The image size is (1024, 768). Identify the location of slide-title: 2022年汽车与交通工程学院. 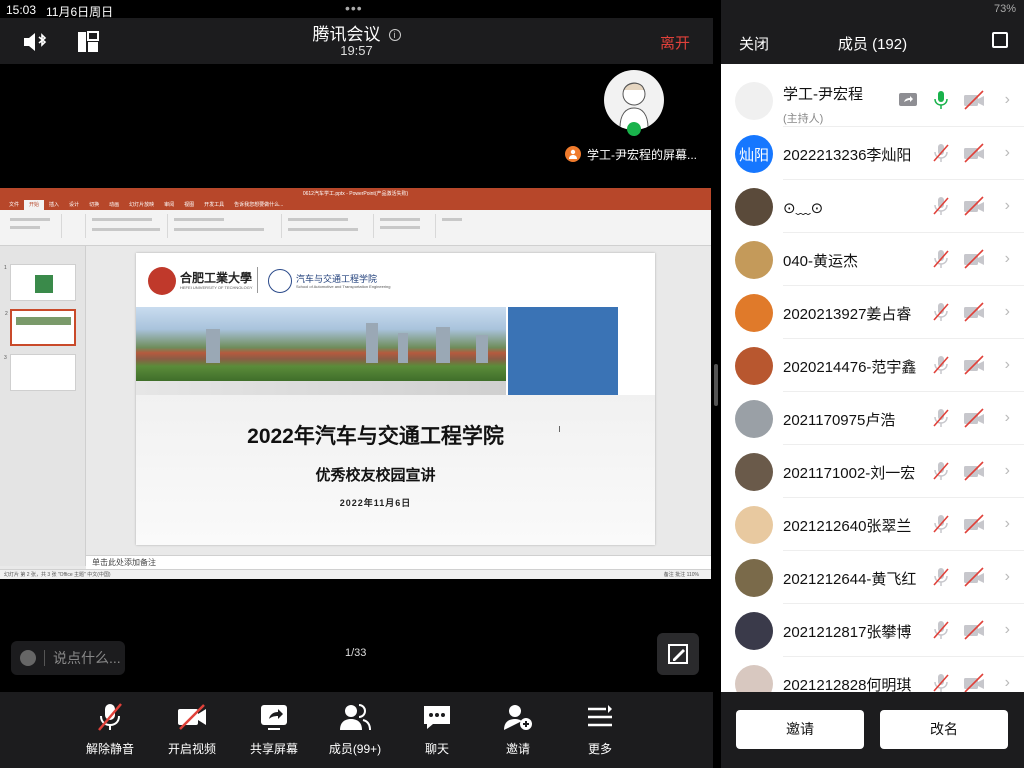
(375, 436).